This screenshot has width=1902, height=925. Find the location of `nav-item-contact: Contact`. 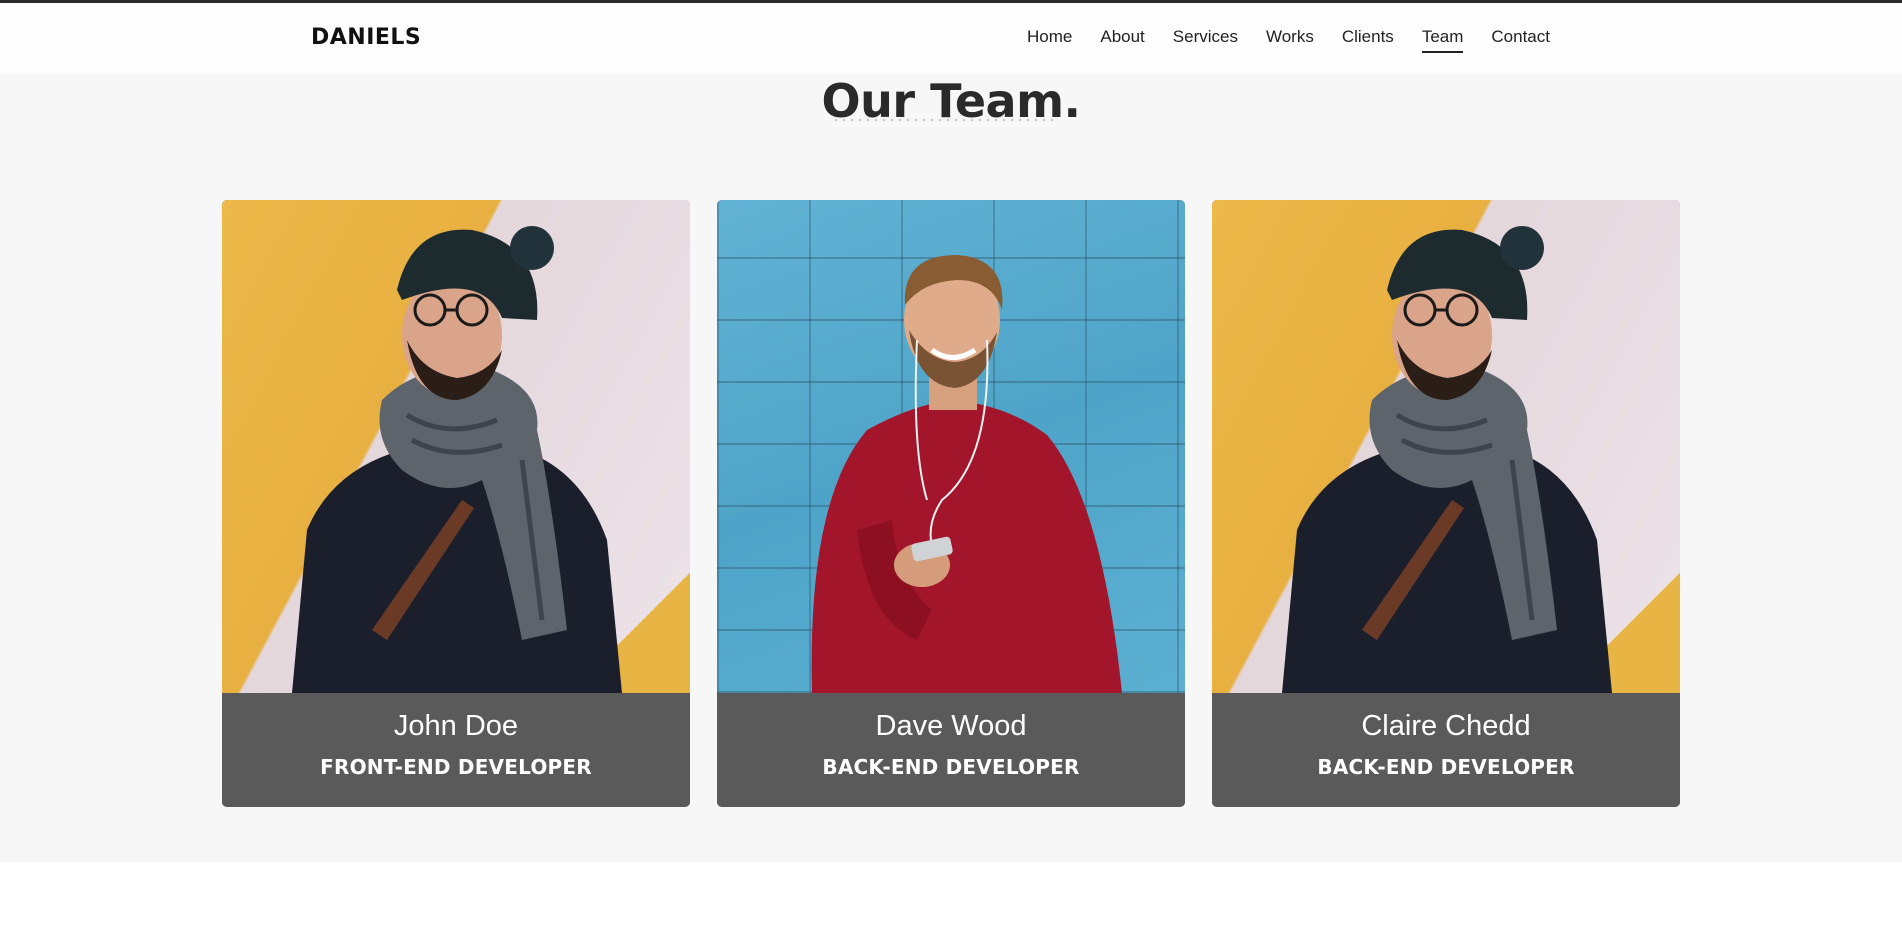

nav-item-contact: Contact is located at coordinates (1520, 40).